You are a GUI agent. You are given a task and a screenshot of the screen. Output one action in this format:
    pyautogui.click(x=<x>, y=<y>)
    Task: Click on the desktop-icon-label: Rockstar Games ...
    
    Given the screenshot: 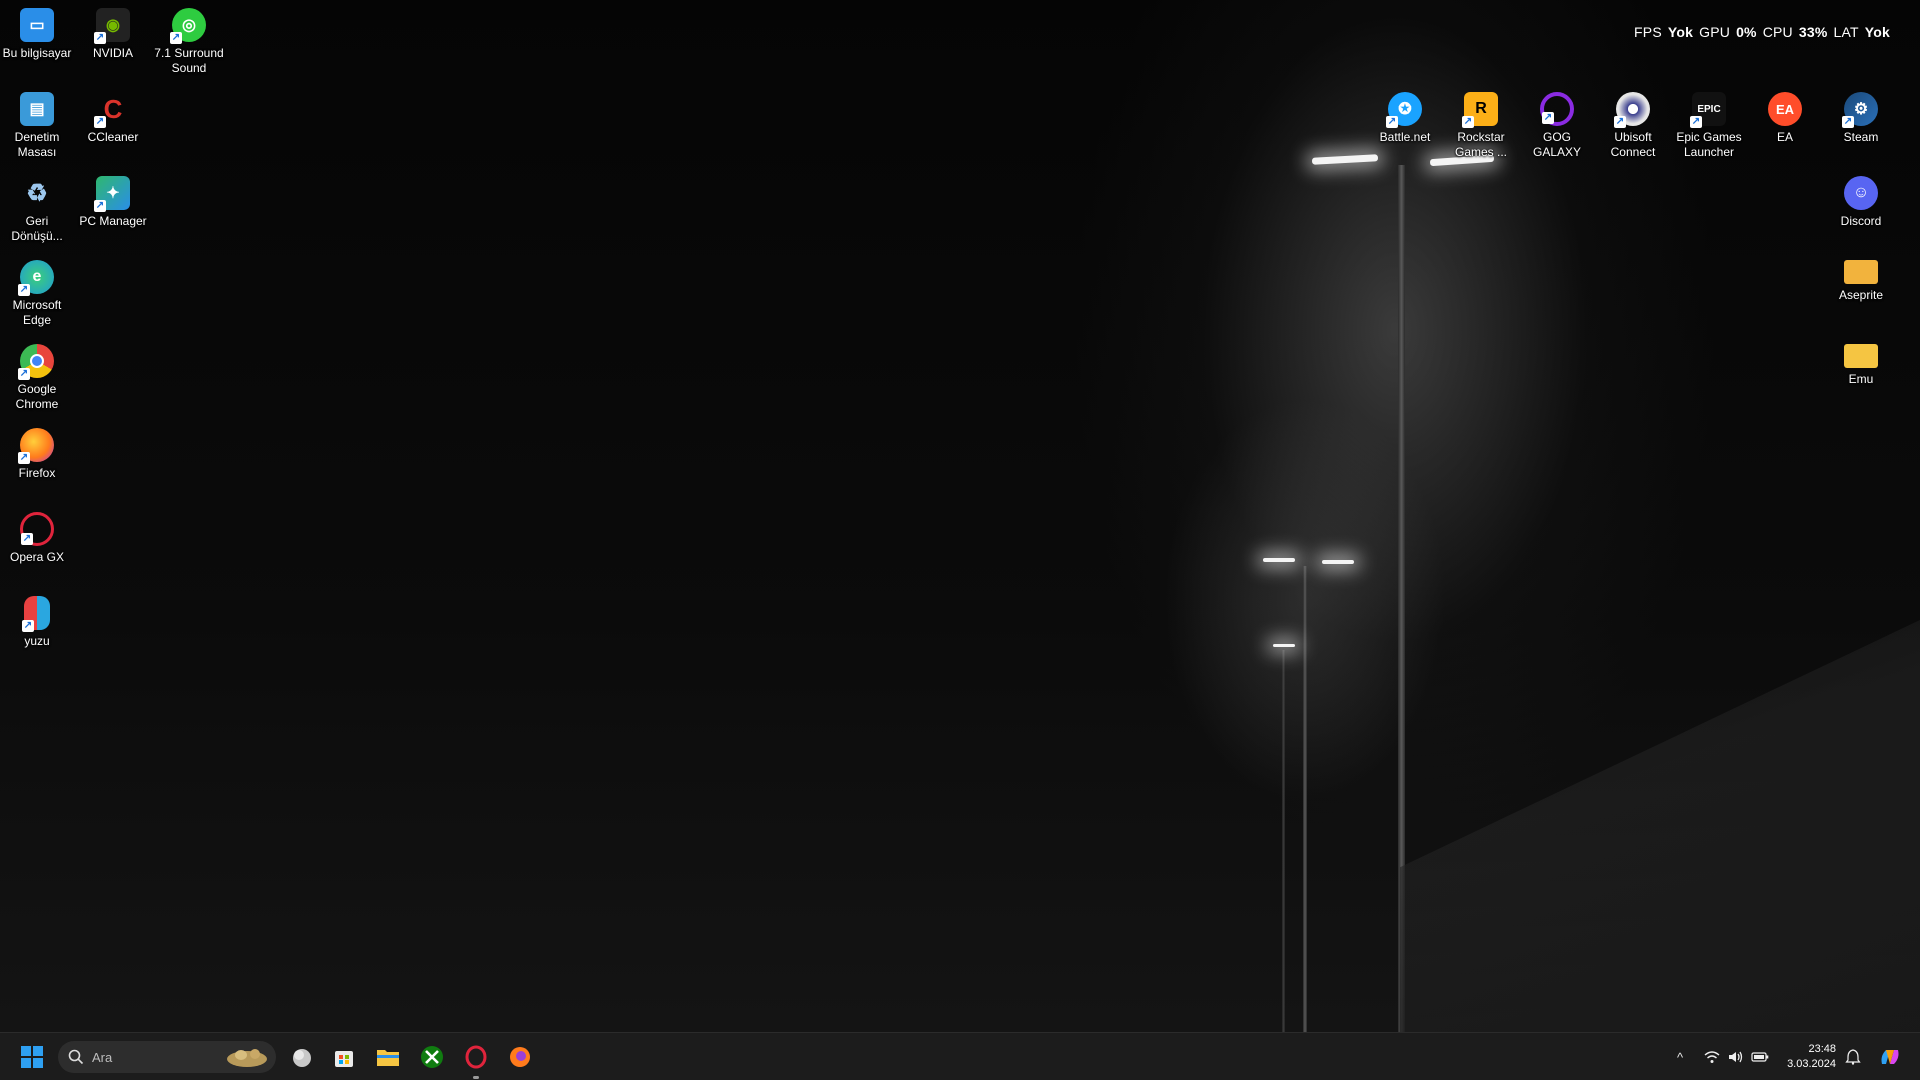 What is the action you would take?
    pyautogui.click(x=1480, y=144)
    